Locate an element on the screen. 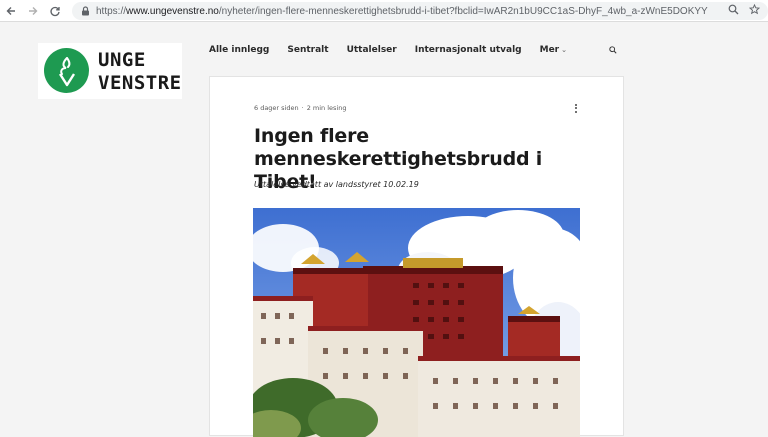  back-button is located at coordinates (11, 11).